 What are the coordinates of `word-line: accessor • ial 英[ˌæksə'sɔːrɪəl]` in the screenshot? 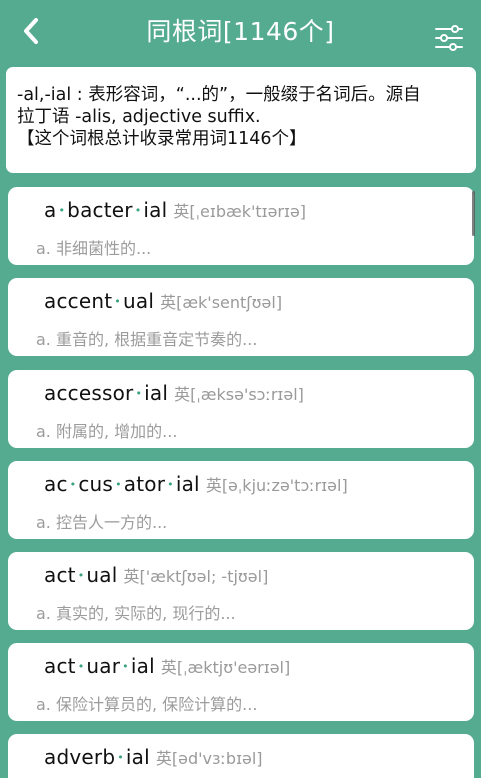 It's located at (174, 394).